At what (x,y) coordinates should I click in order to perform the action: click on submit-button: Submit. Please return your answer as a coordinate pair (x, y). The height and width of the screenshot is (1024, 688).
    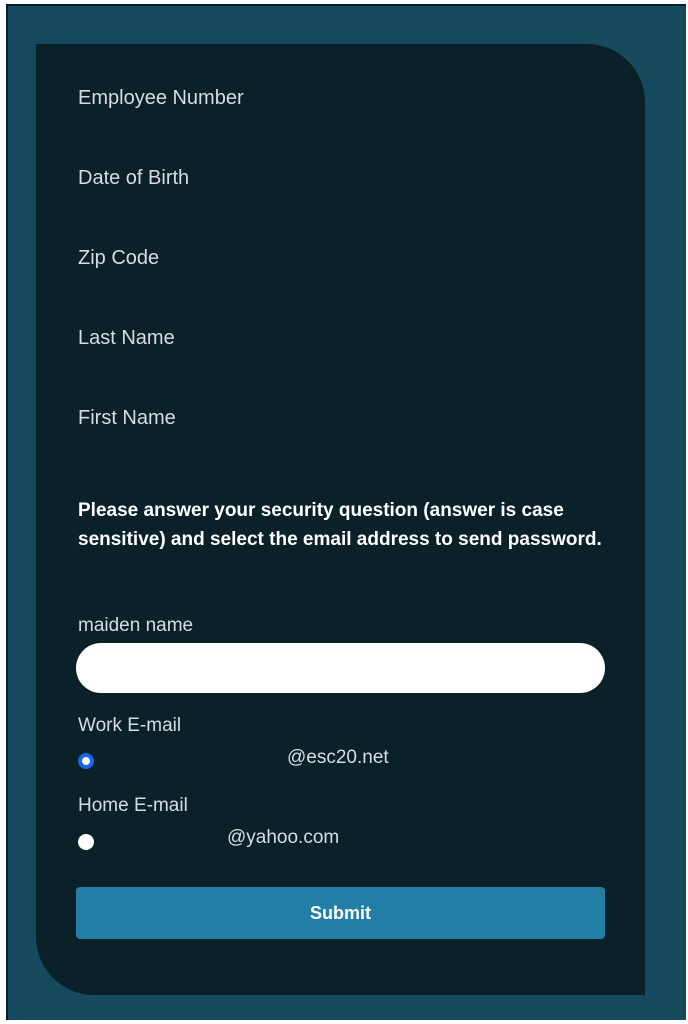
    Looking at the image, I should click on (340, 913).